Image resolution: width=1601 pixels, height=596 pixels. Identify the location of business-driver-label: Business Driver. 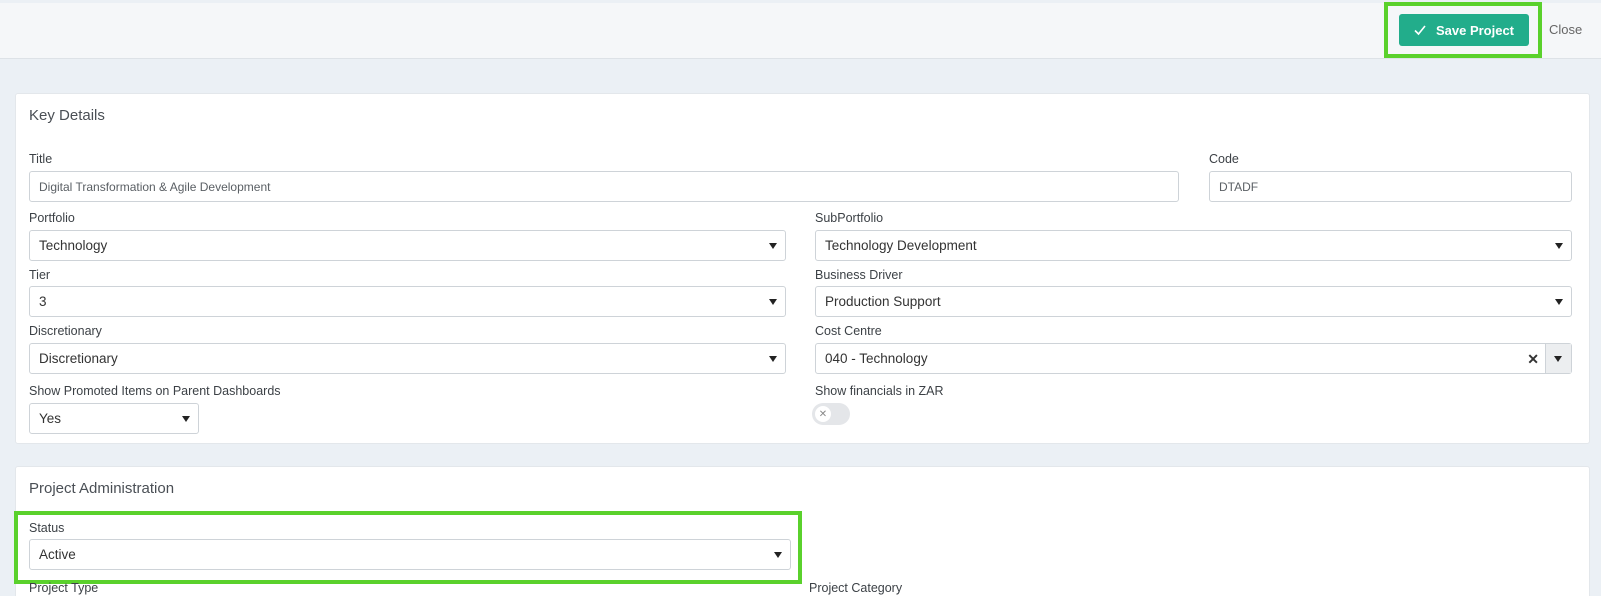
(859, 275).